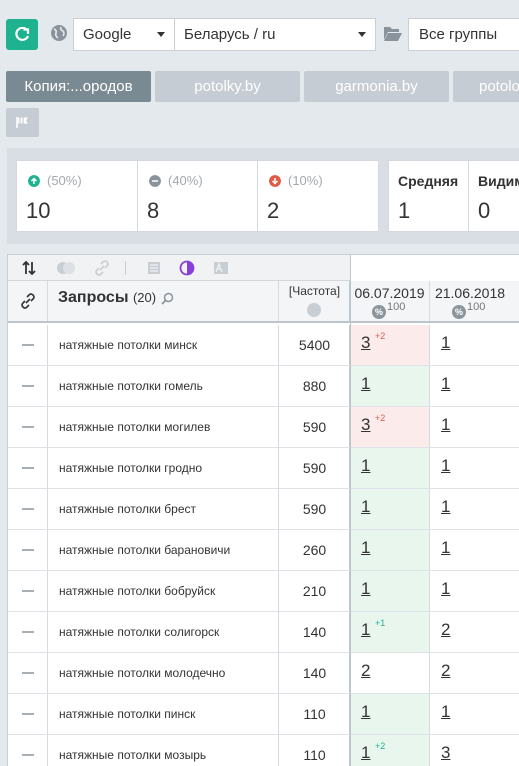 This screenshot has width=519, height=766. I want to click on frequency-value: 140, so click(314, 632).